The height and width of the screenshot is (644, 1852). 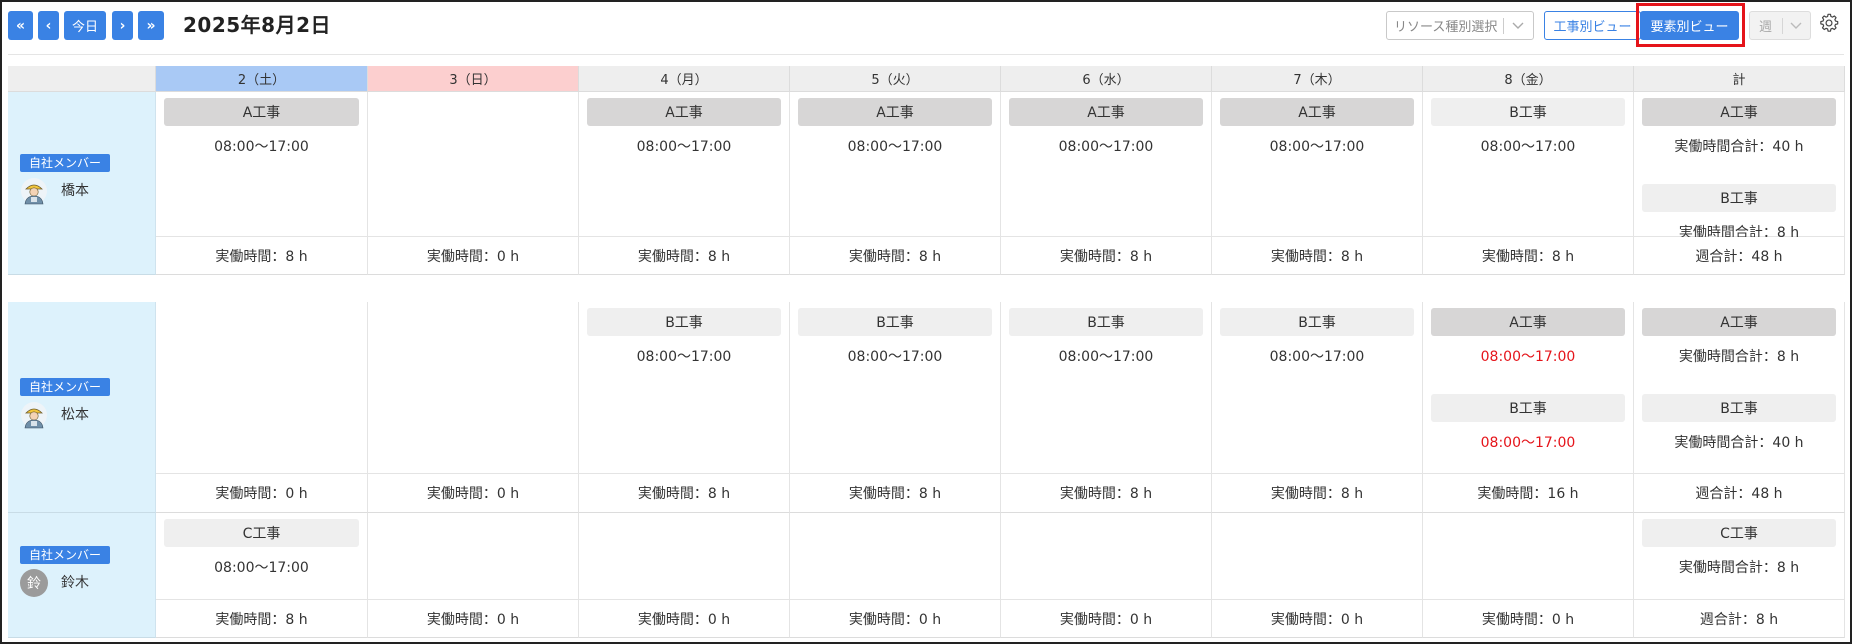 I want to click on job-chip: C工事, so click(x=261, y=533).